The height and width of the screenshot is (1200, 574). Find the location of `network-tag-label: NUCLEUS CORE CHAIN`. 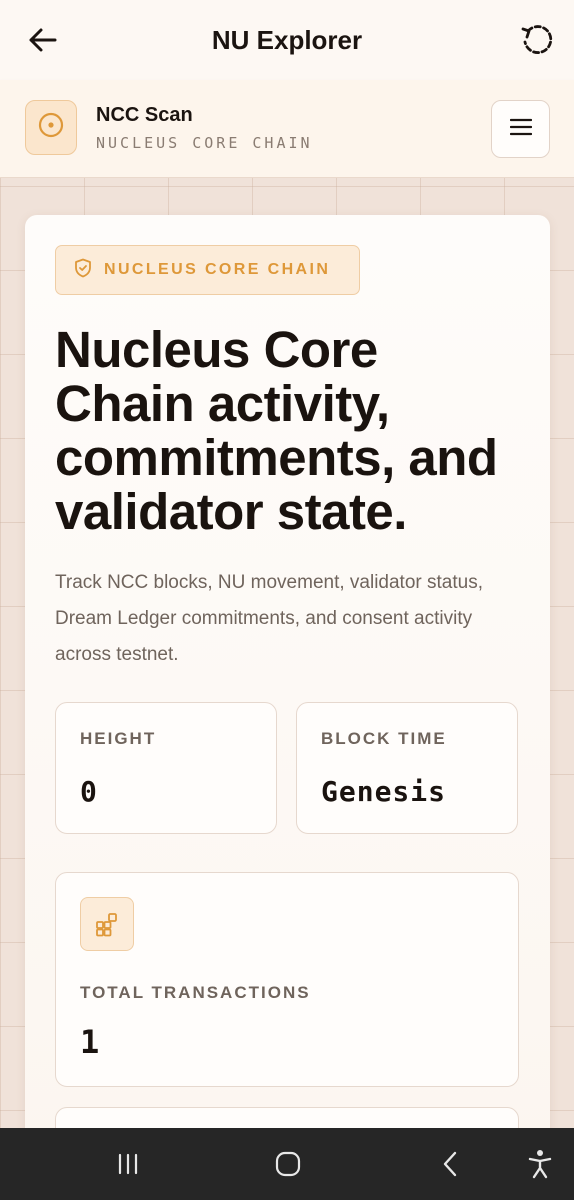

network-tag-label: NUCLEUS CORE CHAIN is located at coordinates (217, 269).